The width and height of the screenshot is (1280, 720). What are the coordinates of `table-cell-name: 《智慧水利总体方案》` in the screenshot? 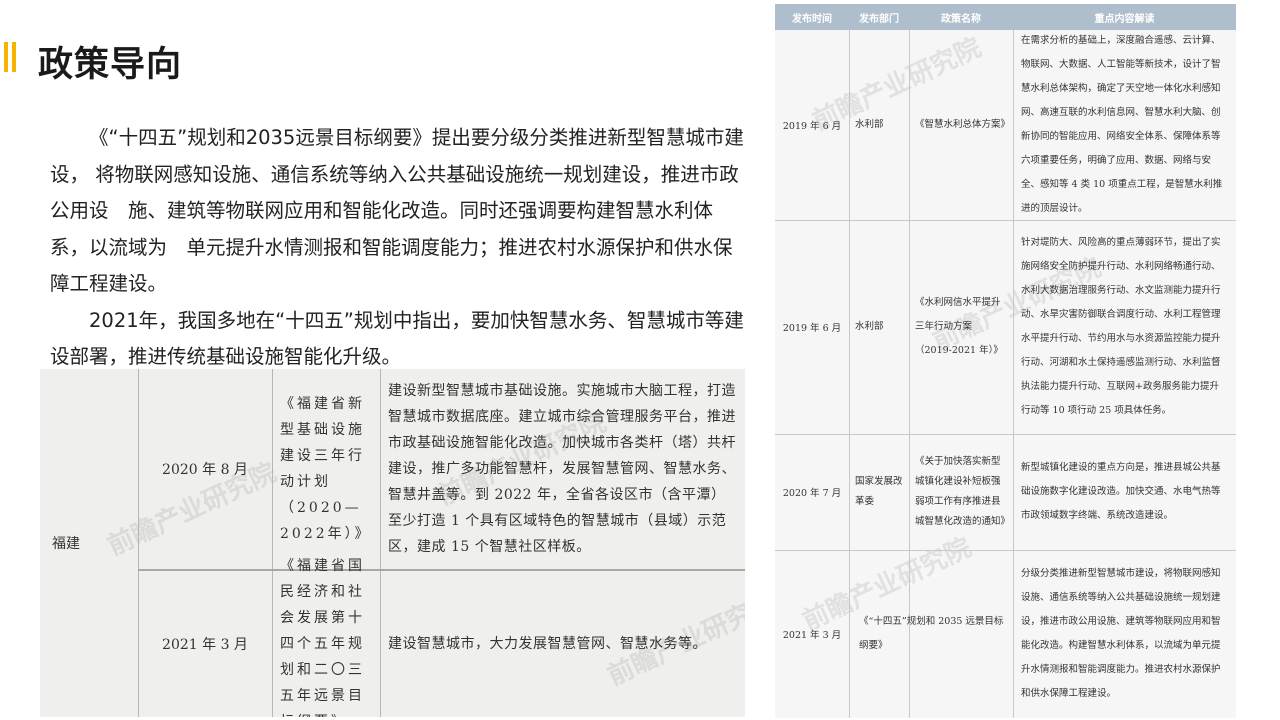 It's located at (963, 124).